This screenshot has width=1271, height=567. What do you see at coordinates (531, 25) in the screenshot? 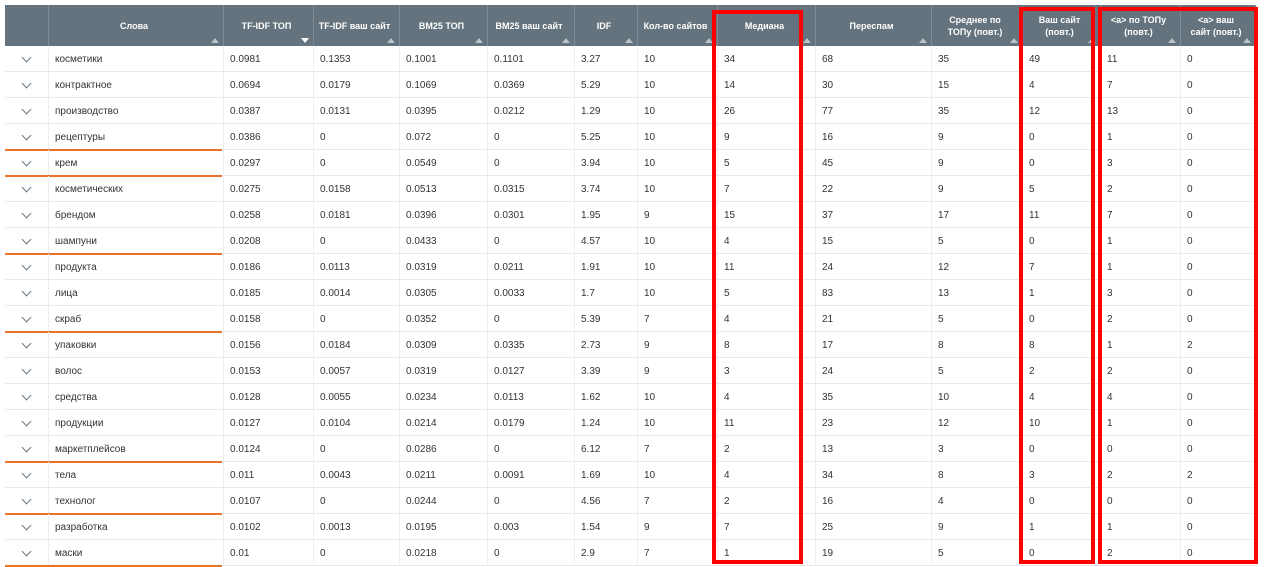
I see `header-bm25-site: BM25 ваш сайт` at bounding box center [531, 25].